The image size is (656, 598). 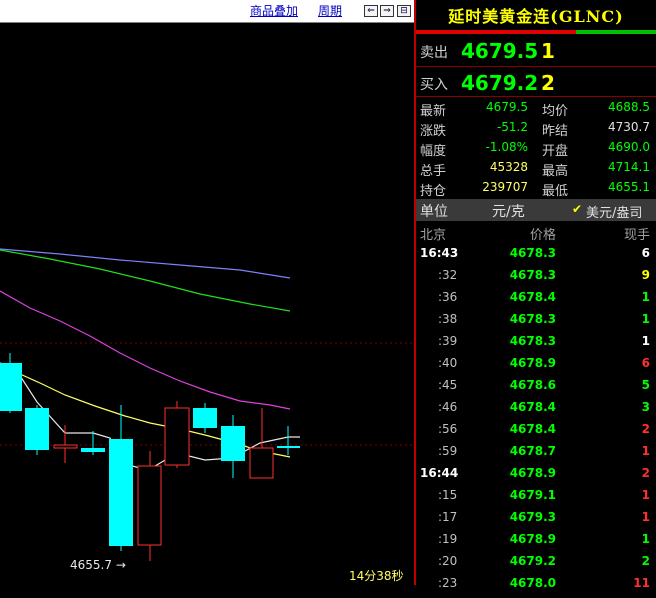 I want to click on tick-row: :36 4678.4 1, so click(x=536, y=301).